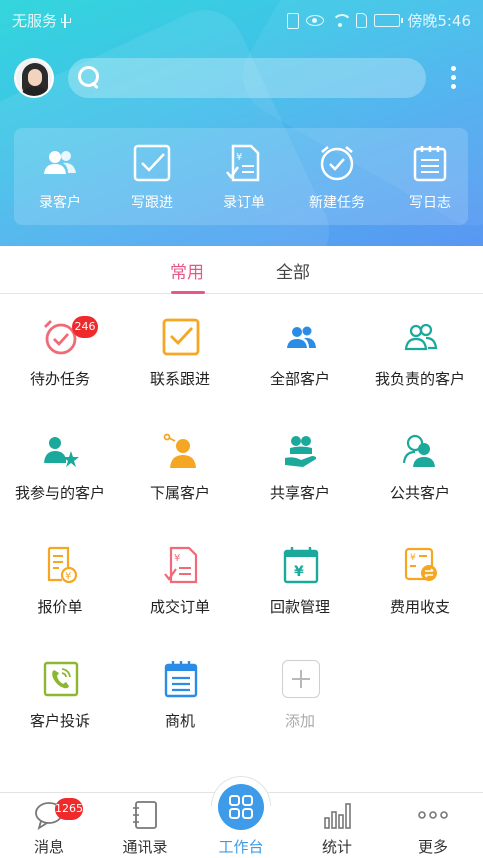 The width and height of the screenshot is (483, 858). What do you see at coordinates (180, 482) in the screenshot?
I see `grid-item-subordinate-customers: 下属客户` at bounding box center [180, 482].